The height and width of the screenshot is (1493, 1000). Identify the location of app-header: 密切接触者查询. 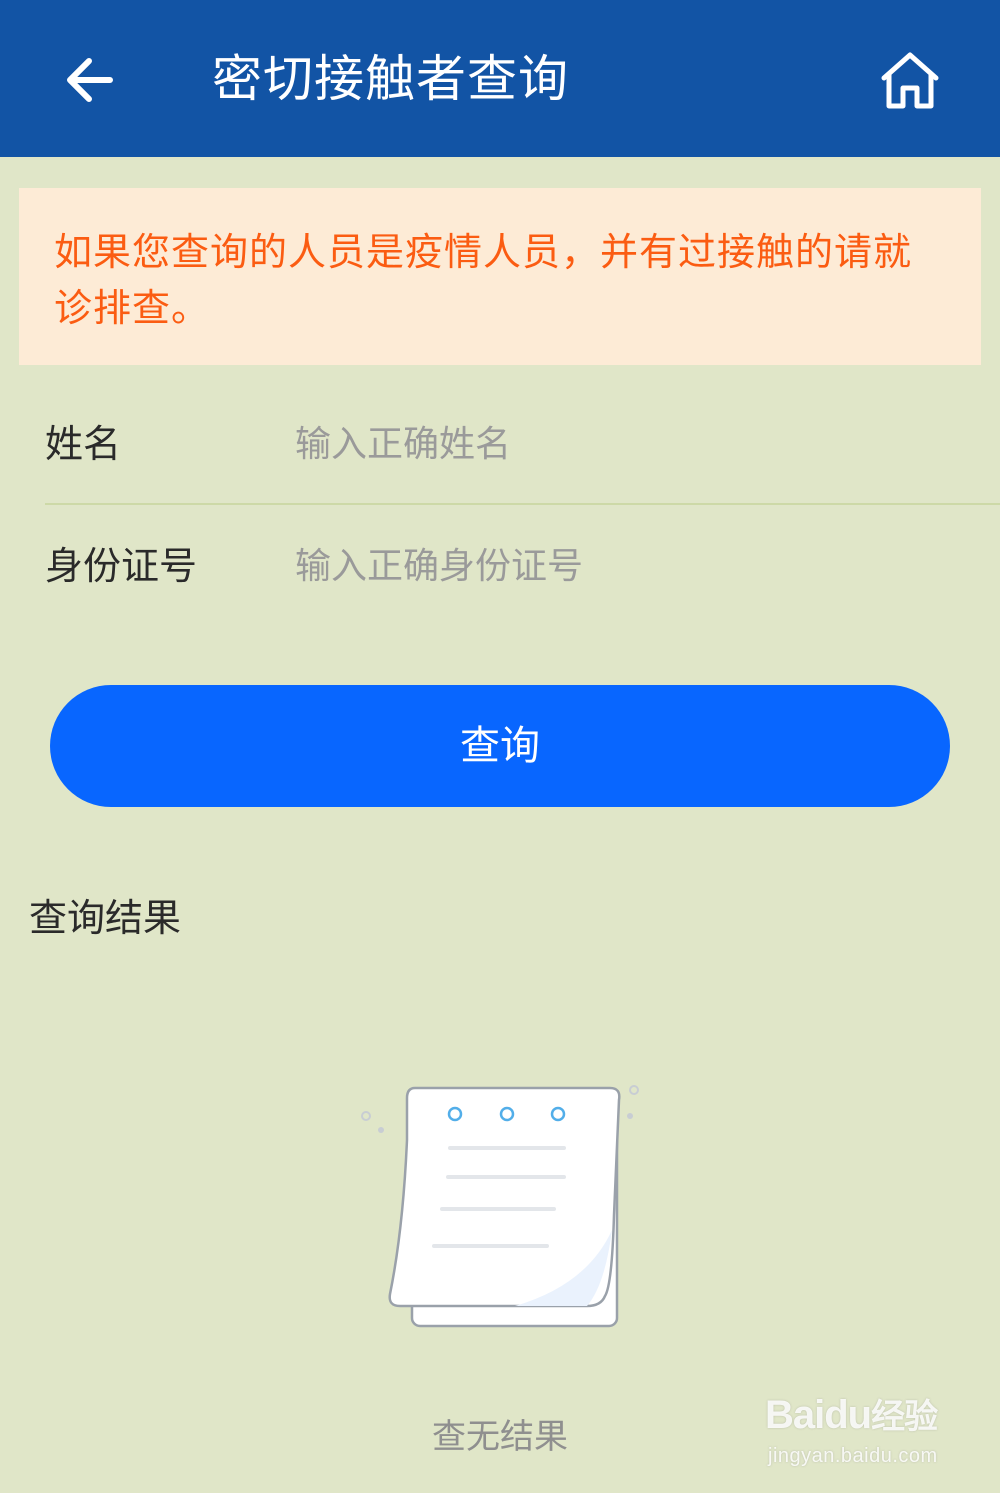
(500, 78).